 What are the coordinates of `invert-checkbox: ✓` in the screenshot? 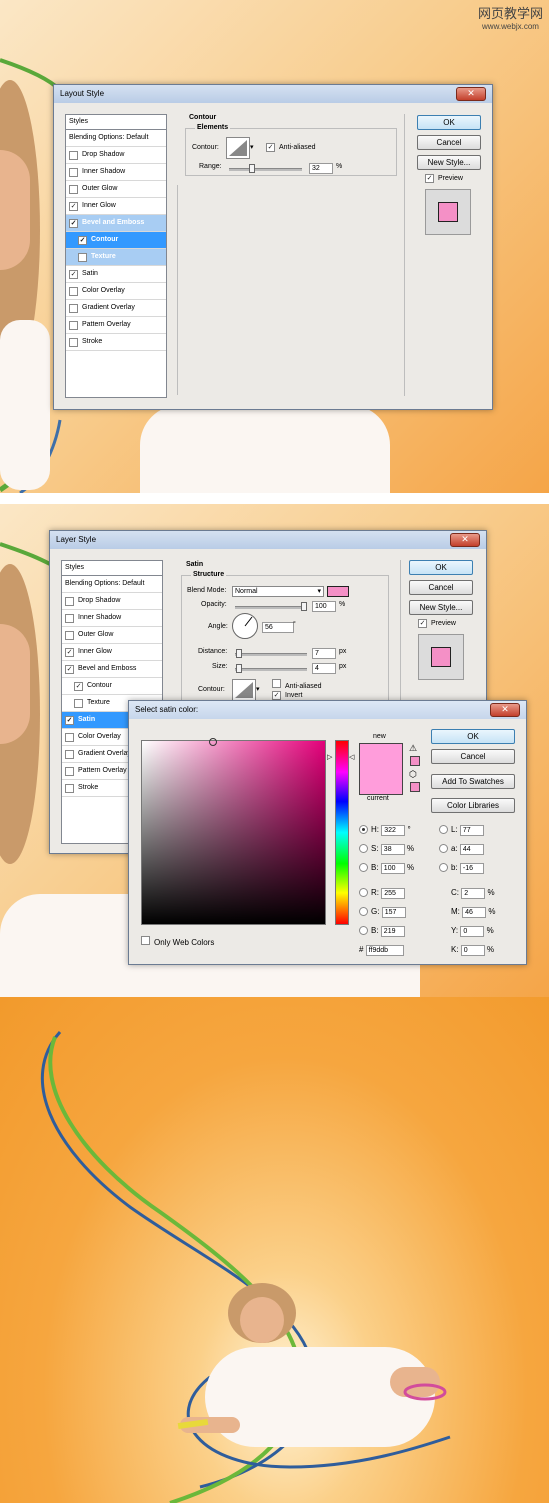 It's located at (276, 695).